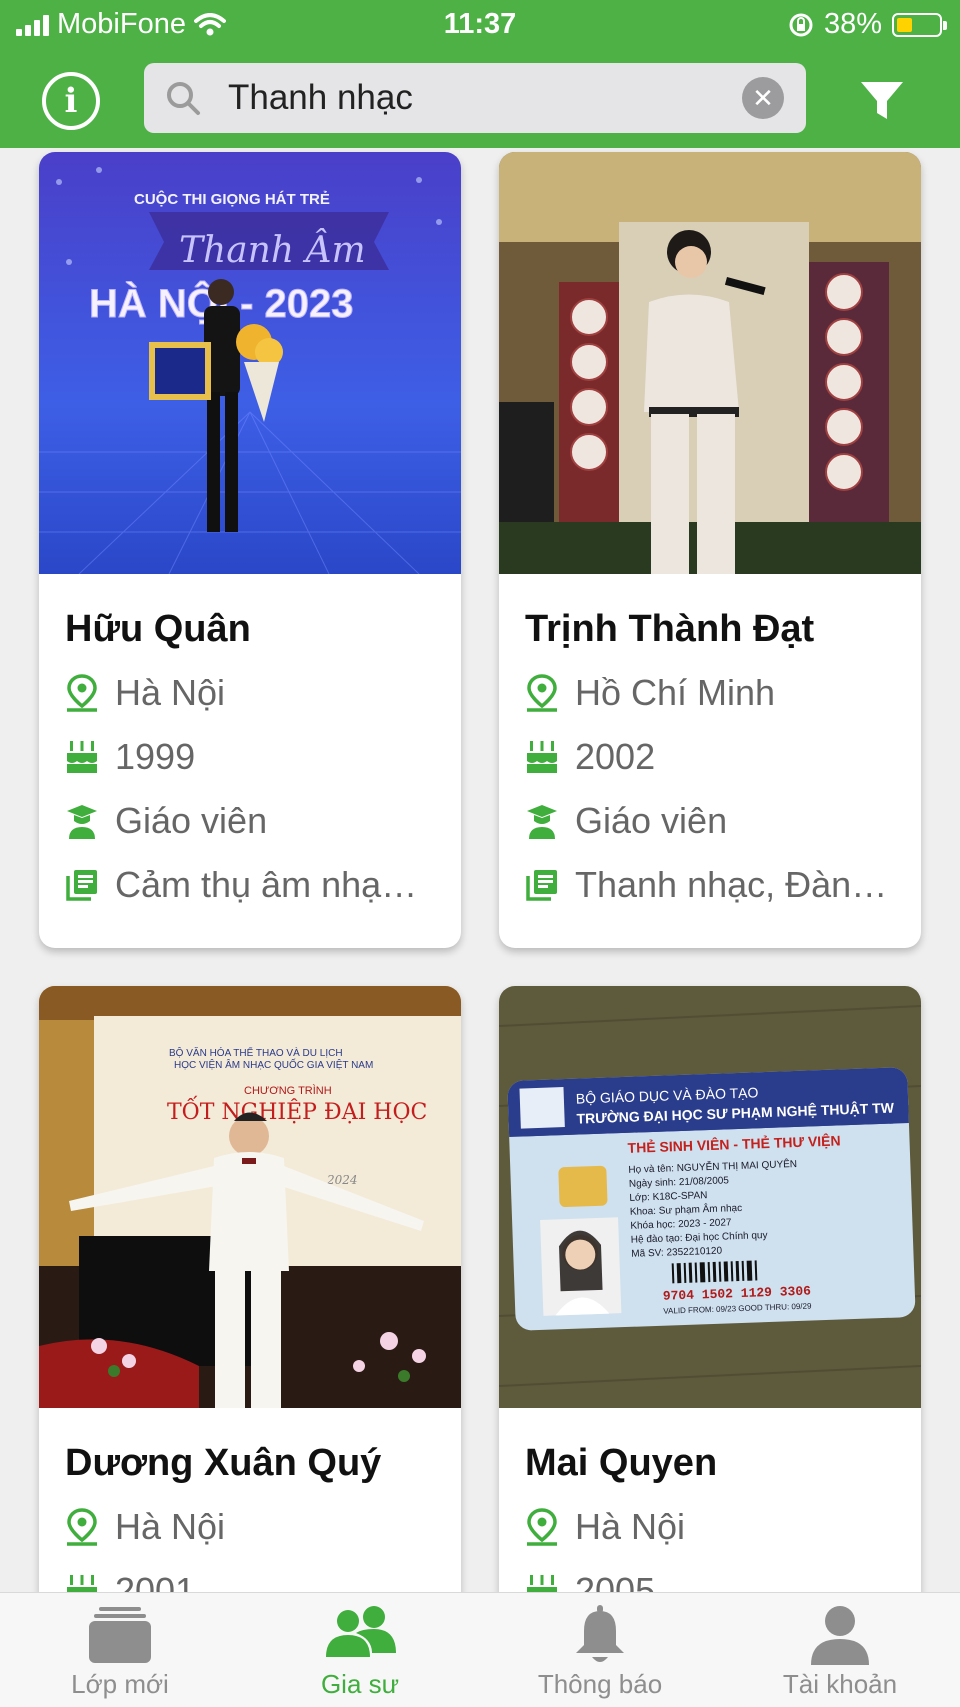  I want to click on account-person-icon, so click(840, 1635).